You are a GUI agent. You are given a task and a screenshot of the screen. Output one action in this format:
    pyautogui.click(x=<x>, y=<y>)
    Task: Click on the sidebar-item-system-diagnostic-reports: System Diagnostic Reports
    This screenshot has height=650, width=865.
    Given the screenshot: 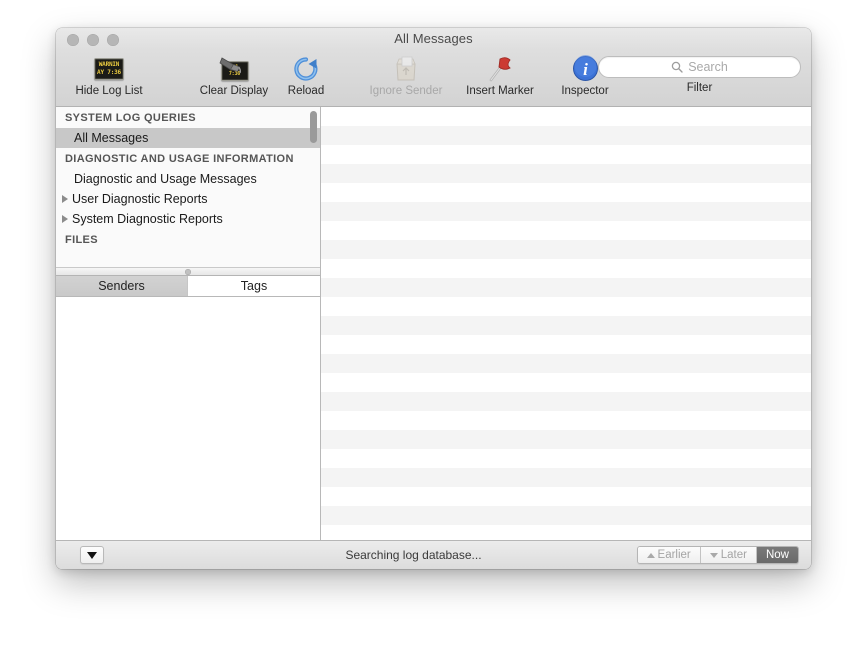 What is the action you would take?
    pyautogui.click(x=188, y=219)
    